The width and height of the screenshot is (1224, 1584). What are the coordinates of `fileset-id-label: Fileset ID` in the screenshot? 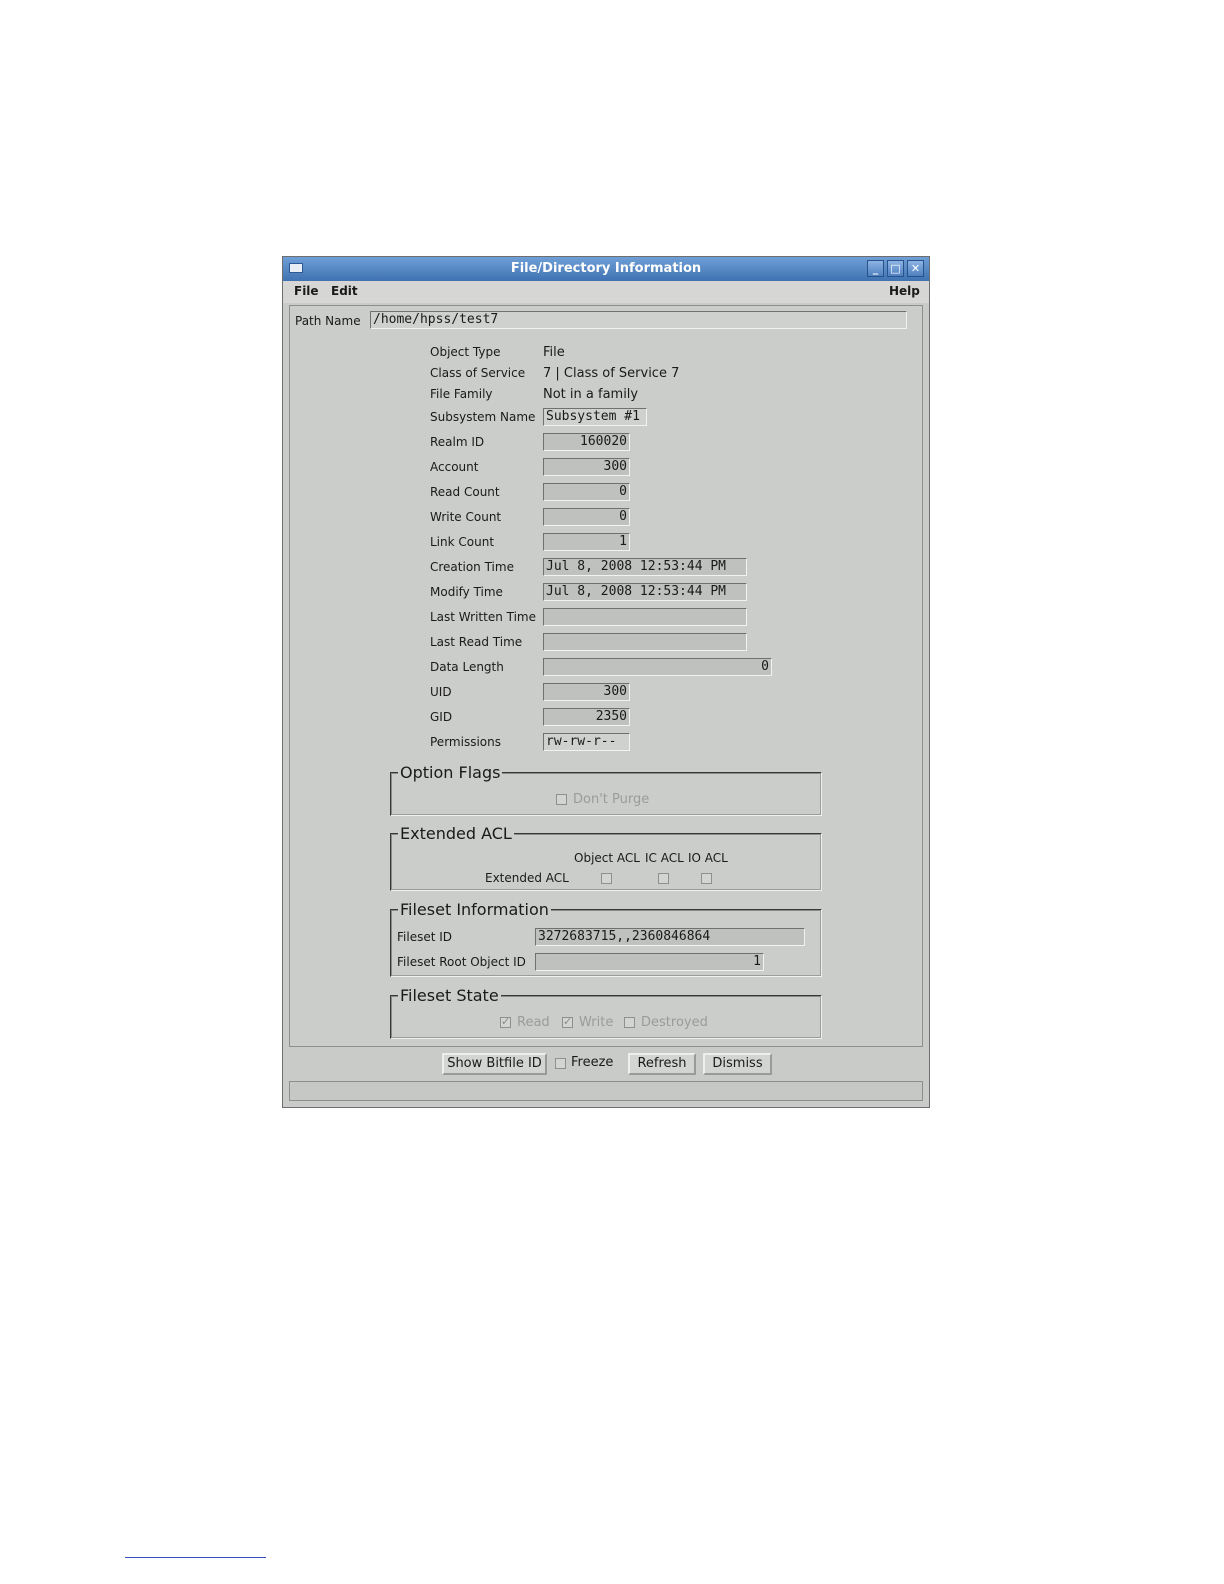 It's located at (425, 937).